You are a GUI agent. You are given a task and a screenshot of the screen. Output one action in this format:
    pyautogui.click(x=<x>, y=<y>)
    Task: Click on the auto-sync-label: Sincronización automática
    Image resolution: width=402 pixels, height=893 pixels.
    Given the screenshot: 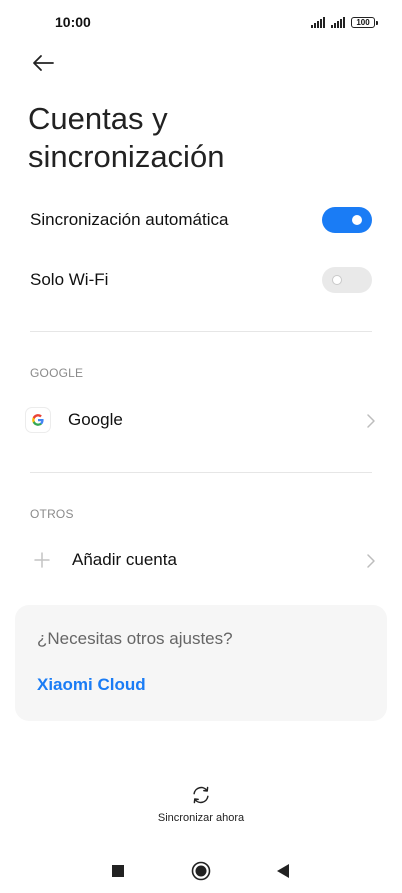 What is the action you would take?
    pyautogui.click(x=129, y=219)
    